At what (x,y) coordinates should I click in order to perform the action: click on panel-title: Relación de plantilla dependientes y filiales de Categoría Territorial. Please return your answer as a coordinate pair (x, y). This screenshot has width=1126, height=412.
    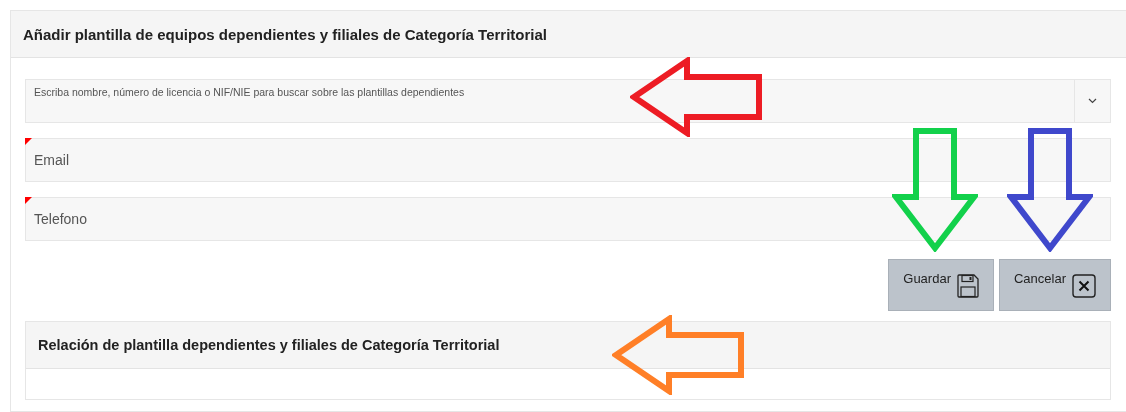
    Looking at the image, I should click on (269, 345).